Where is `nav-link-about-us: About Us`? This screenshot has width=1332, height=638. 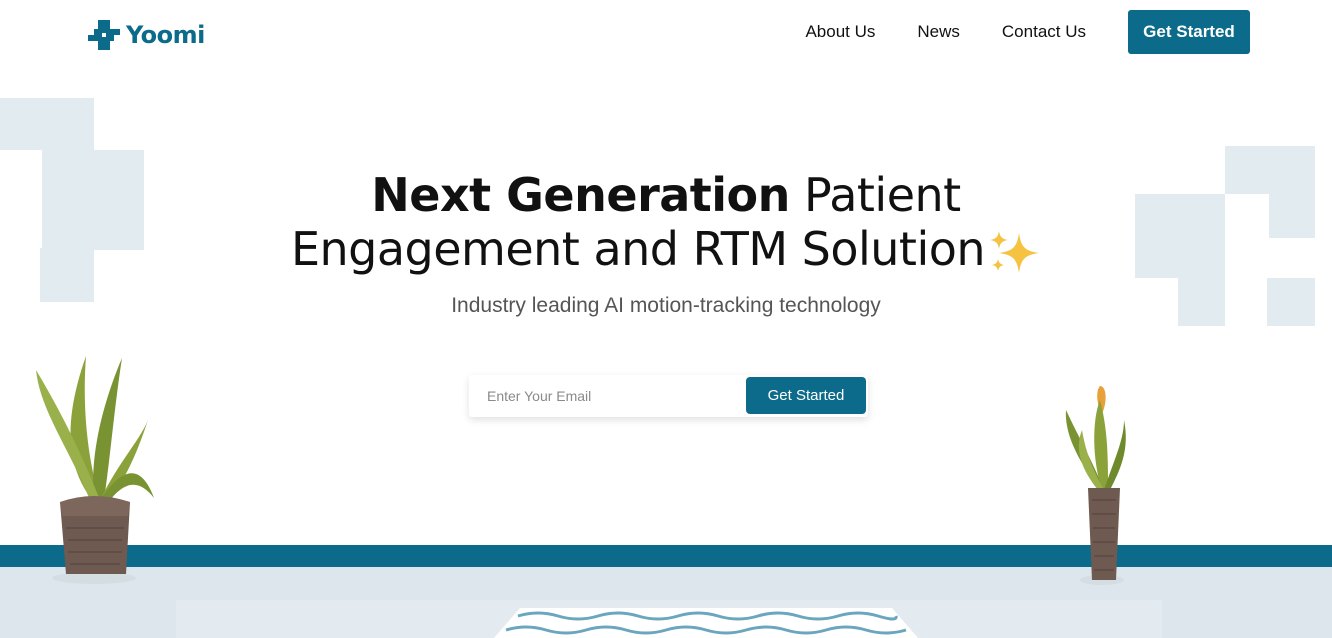 nav-link-about-us: About Us is located at coordinates (840, 32).